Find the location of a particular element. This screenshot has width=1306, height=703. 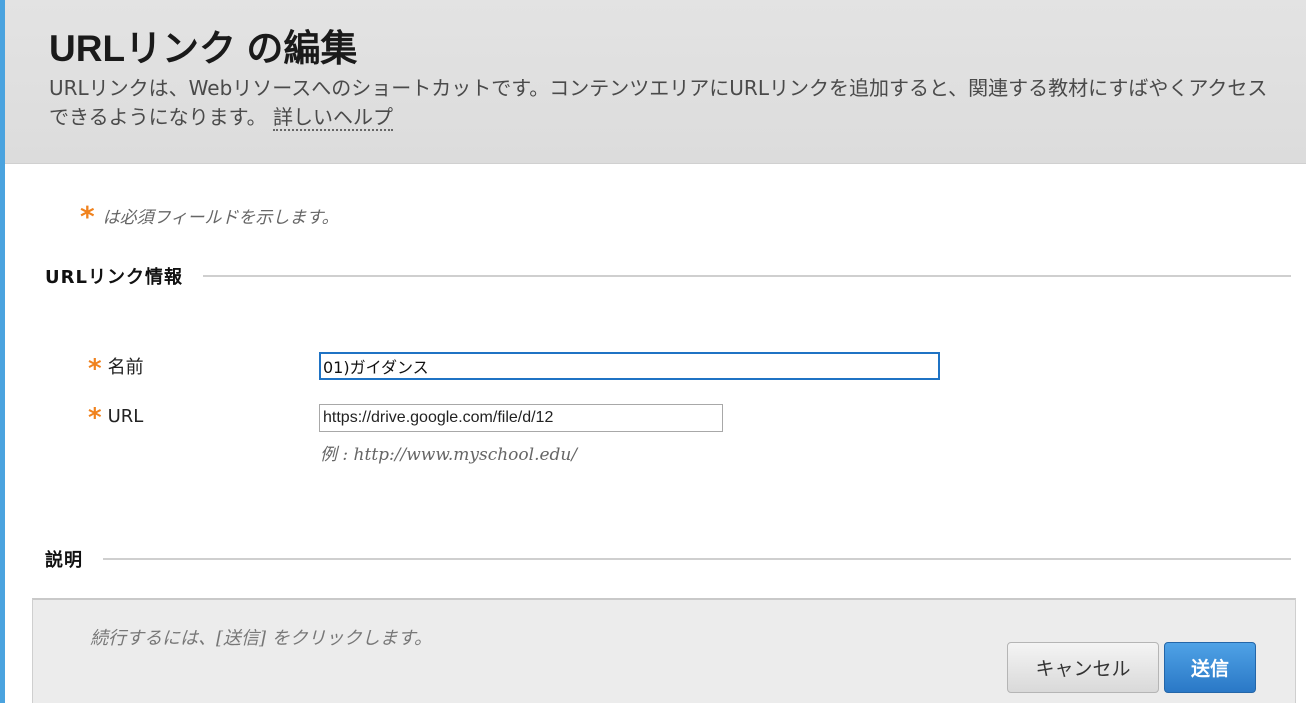

url-example: 例 : http://www.myschool.edu/ is located at coordinates (449, 455).